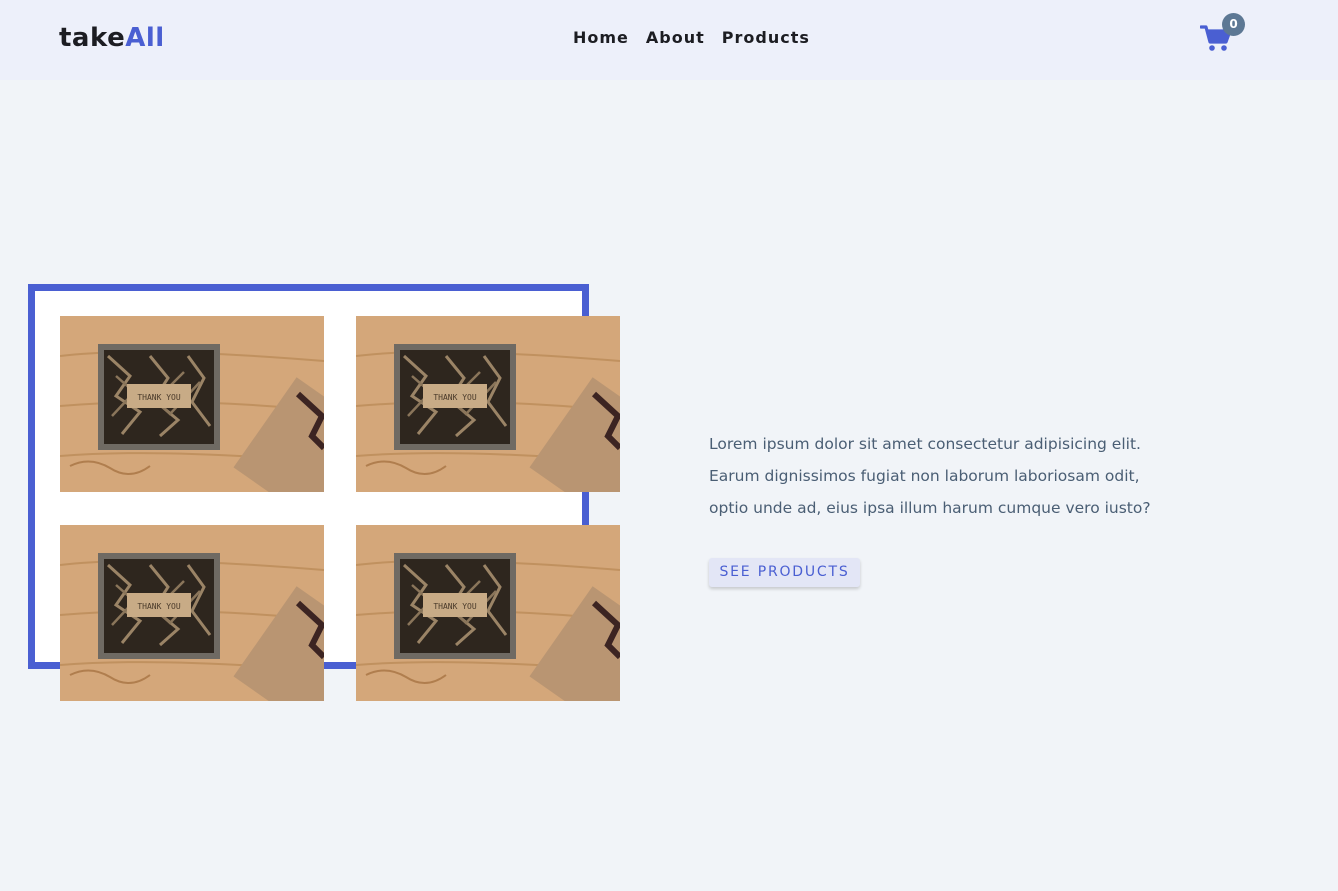 The width and height of the screenshot is (1338, 891). Describe the element at coordinates (145, 38) in the screenshot. I see `logo-text-all: All` at that location.